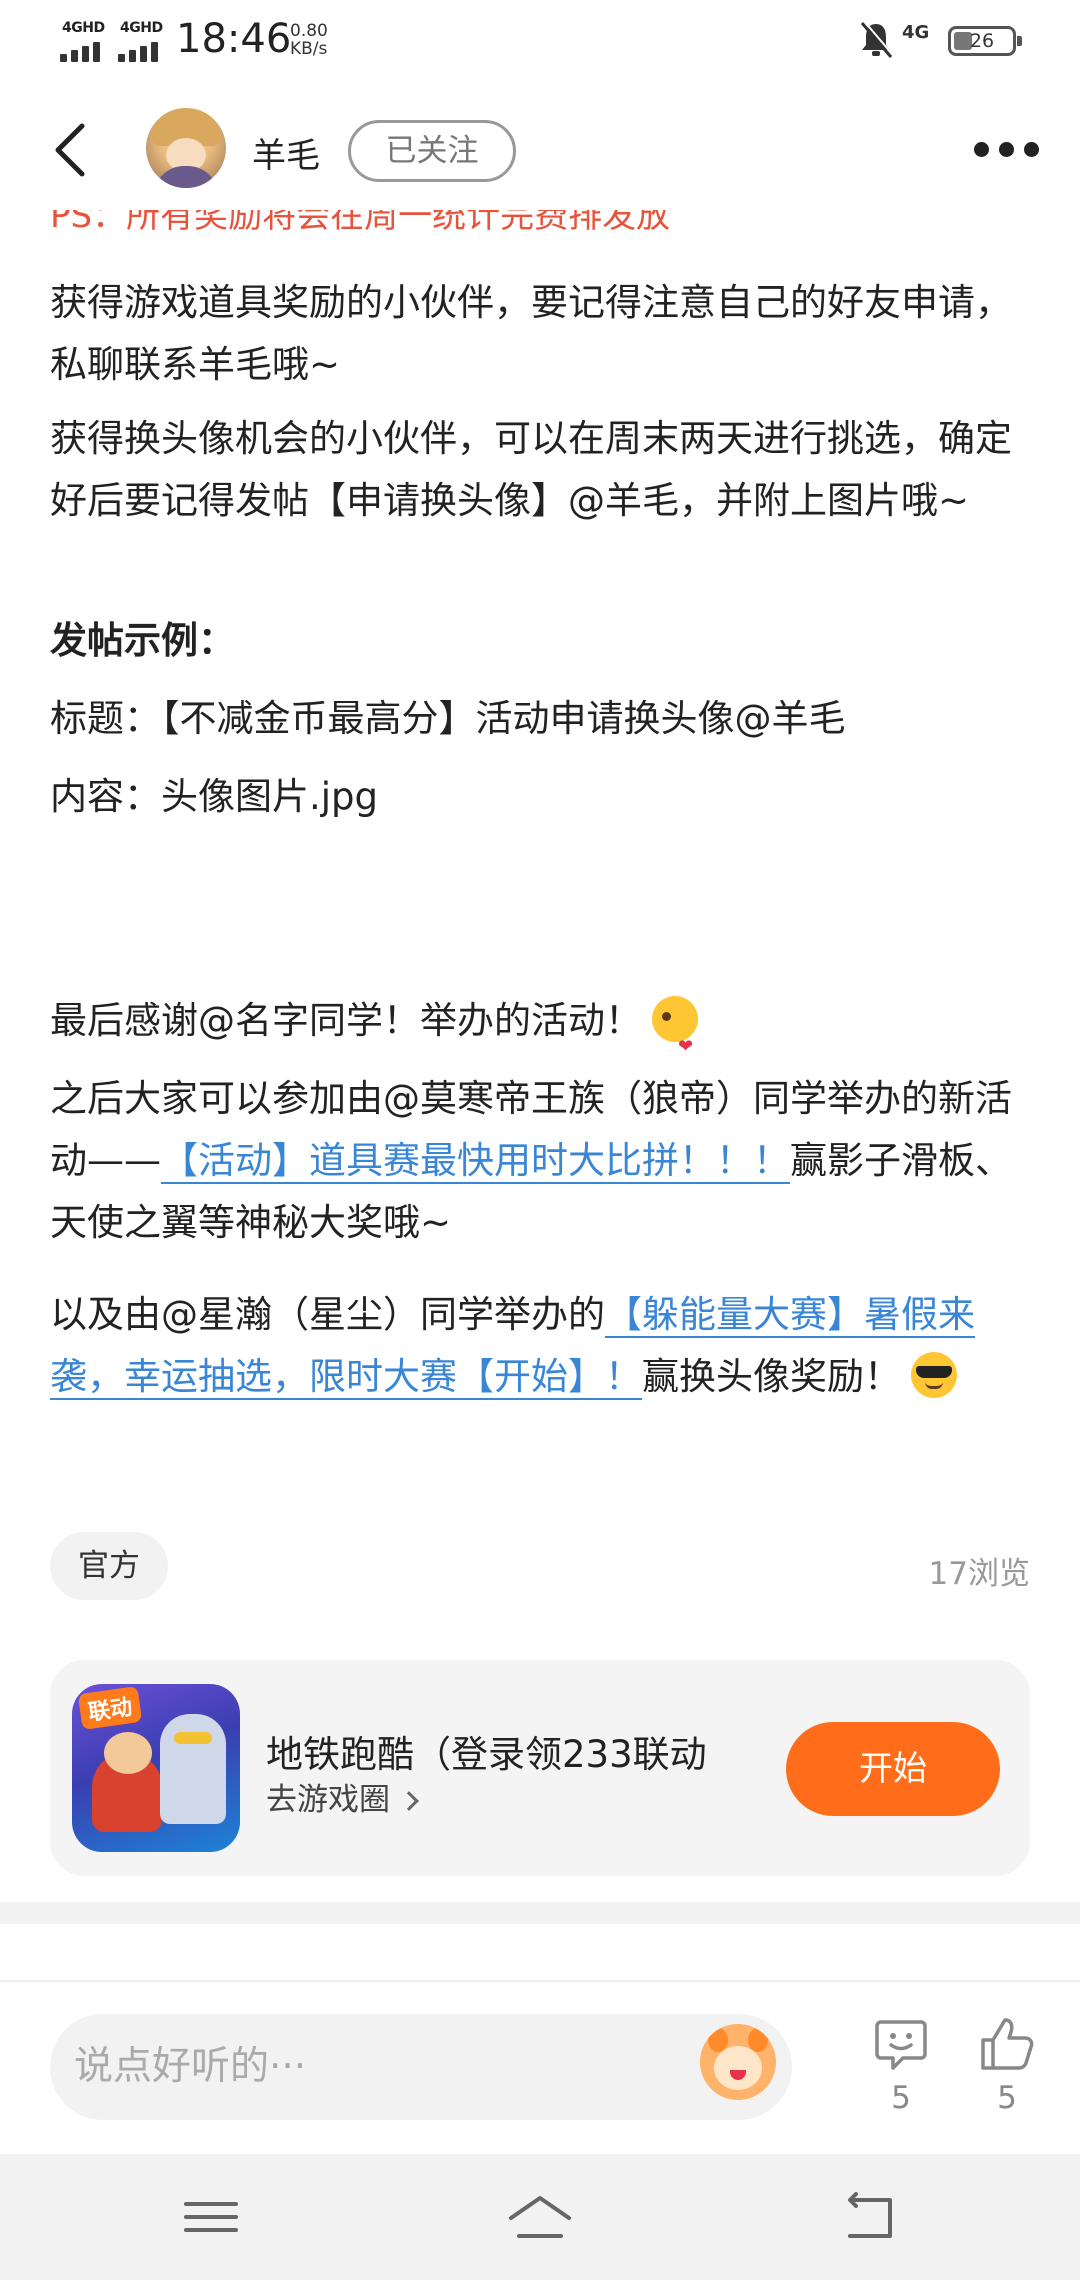  I want to click on game-title: 地铁跑酷（登录领233联动, so click(526, 1751).